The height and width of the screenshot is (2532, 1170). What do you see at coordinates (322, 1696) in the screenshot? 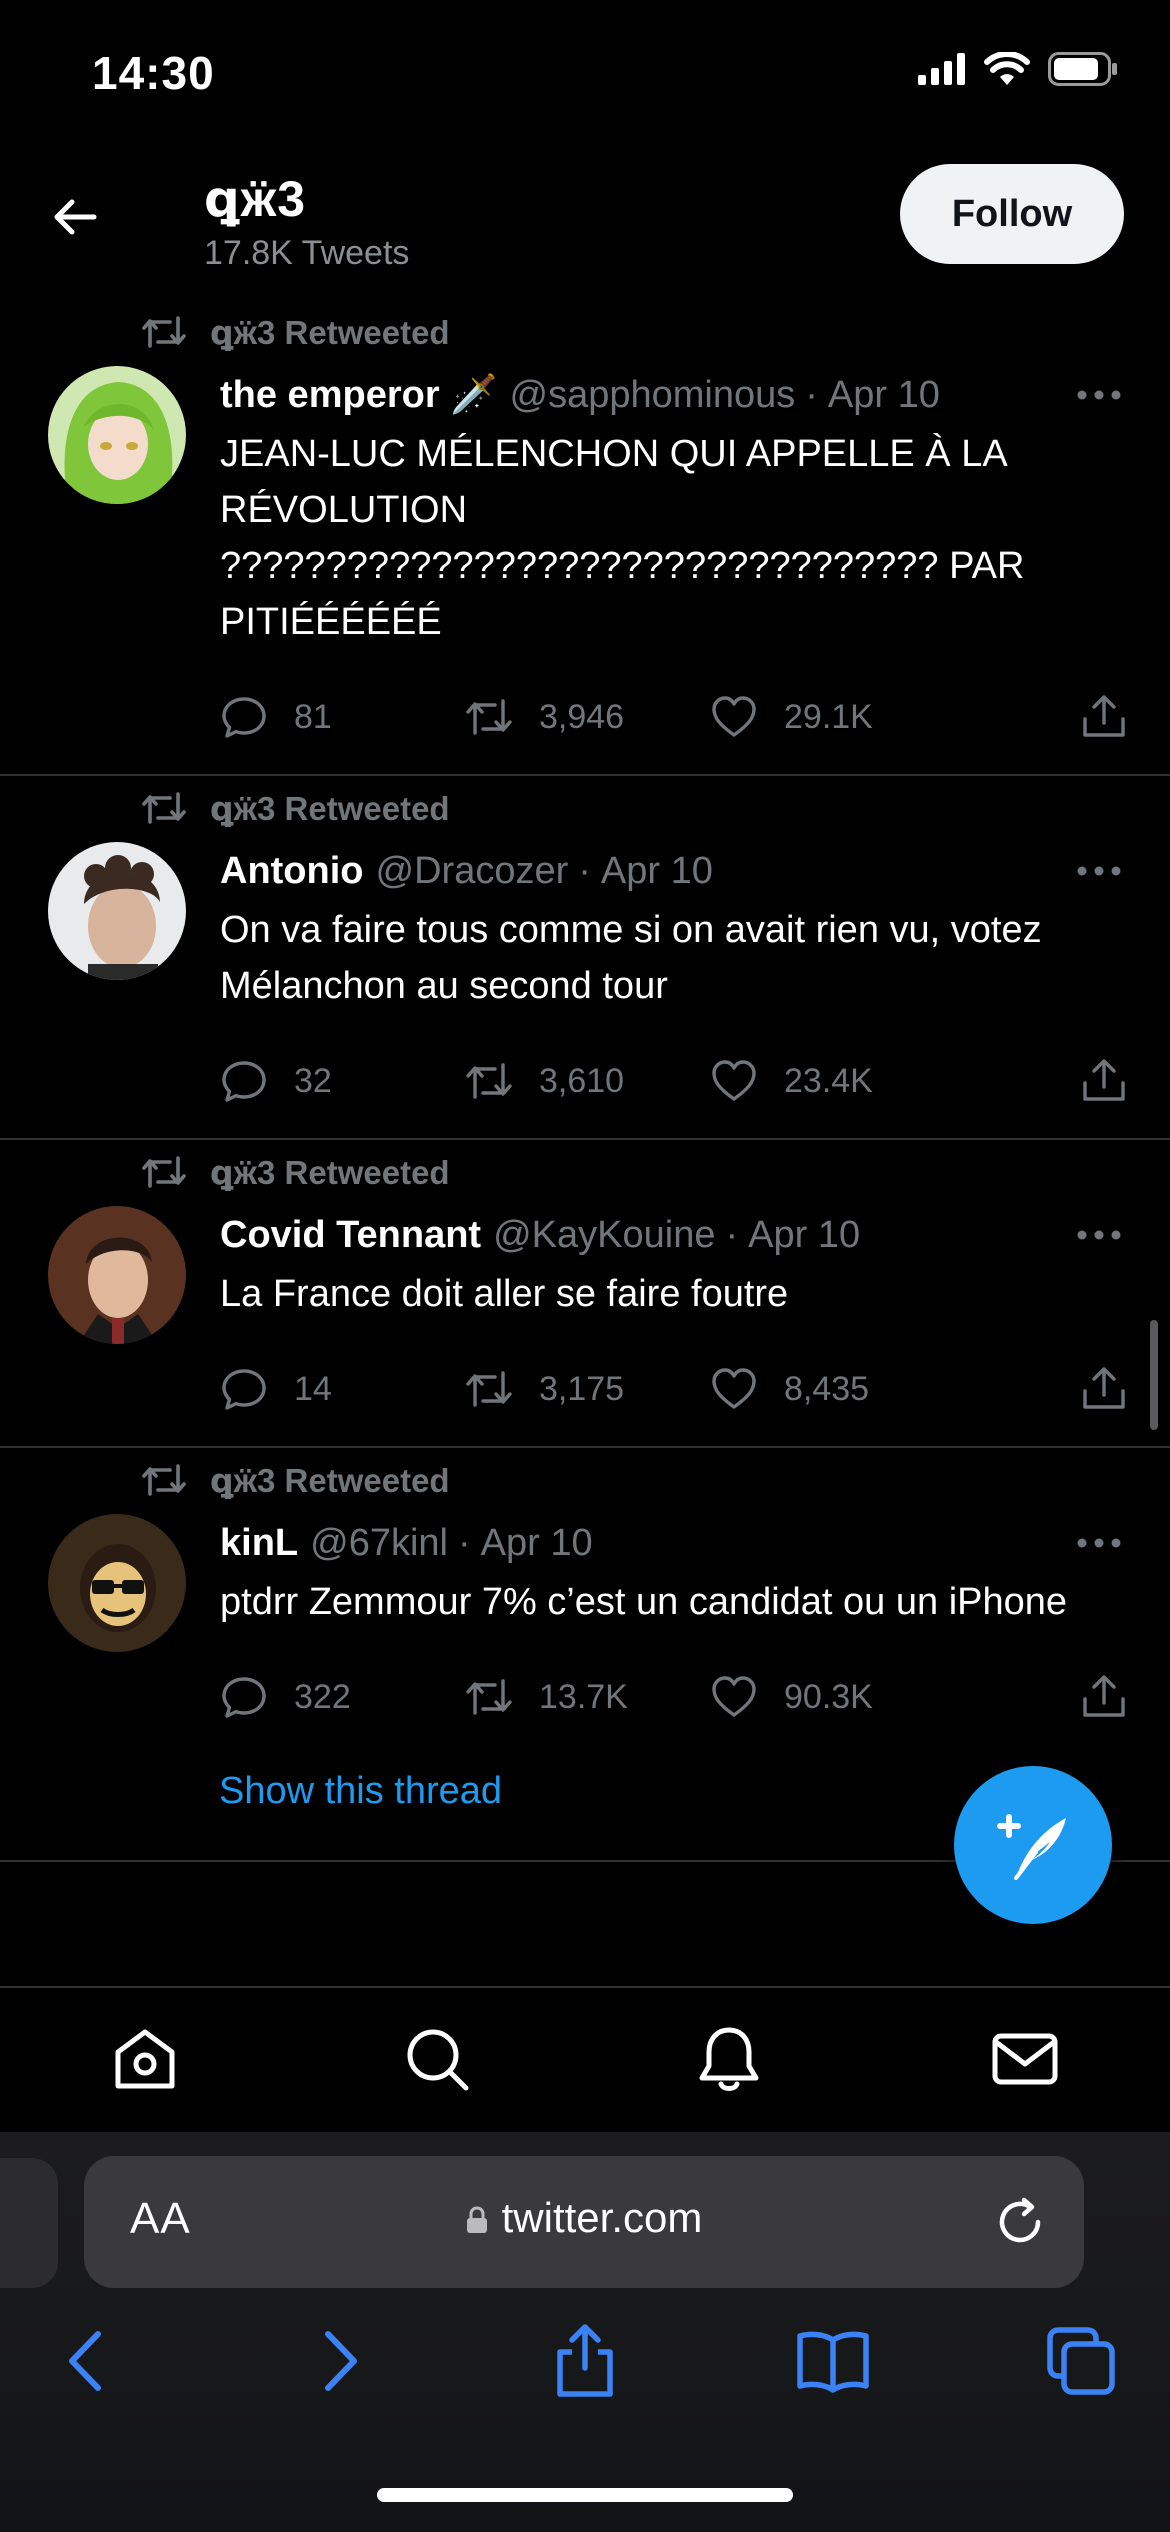
I see `reply-count: 322` at bounding box center [322, 1696].